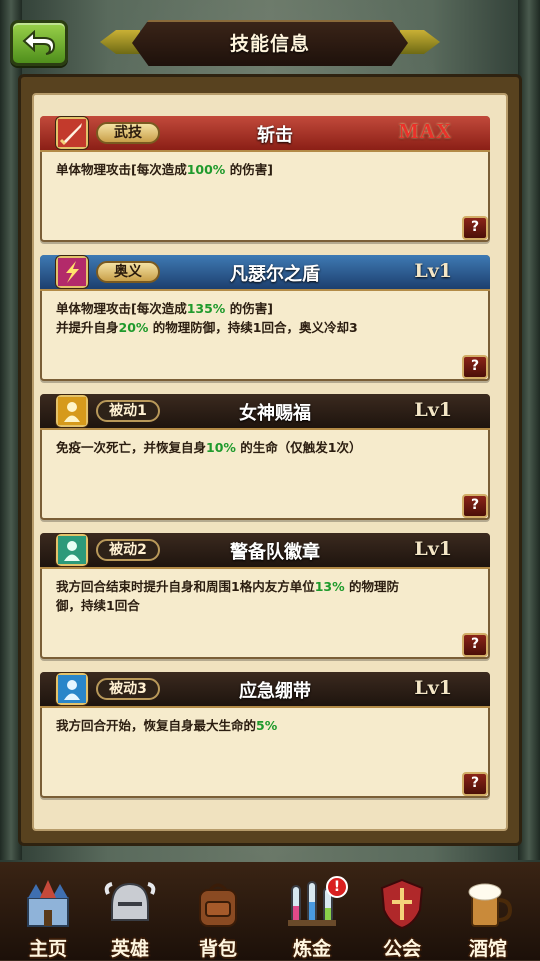 The image size is (540, 961). What do you see at coordinates (402, 904) in the screenshot?
I see `guild-shield-icon` at bounding box center [402, 904].